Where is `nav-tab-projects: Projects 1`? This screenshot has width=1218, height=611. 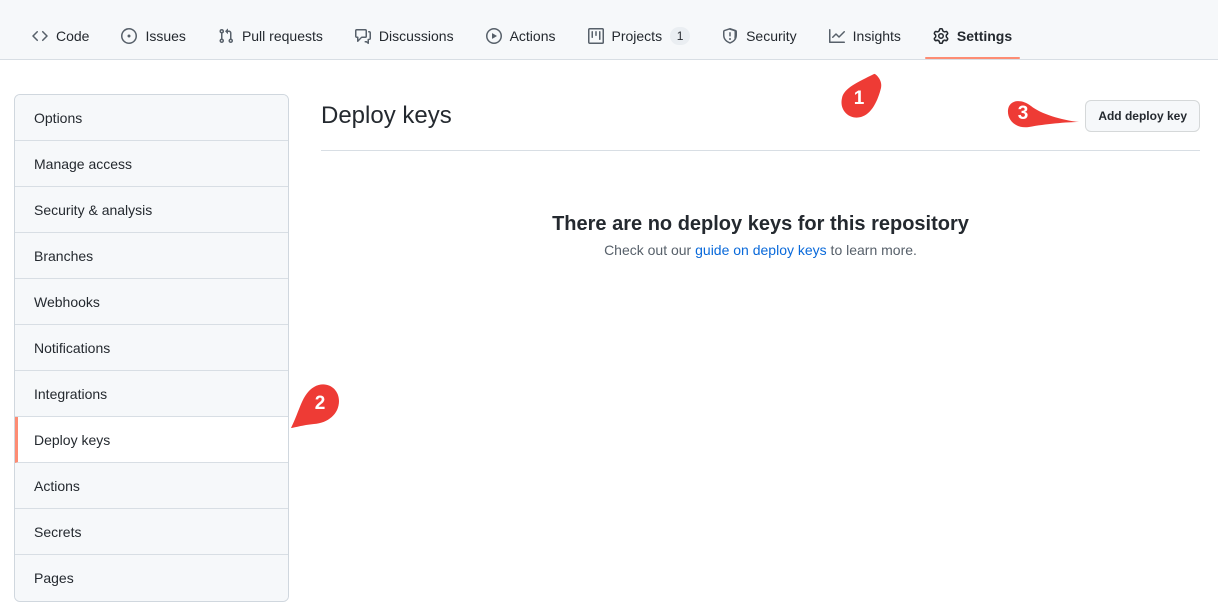 nav-tab-projects: Projects 1 is located at coordinates (639, 36).